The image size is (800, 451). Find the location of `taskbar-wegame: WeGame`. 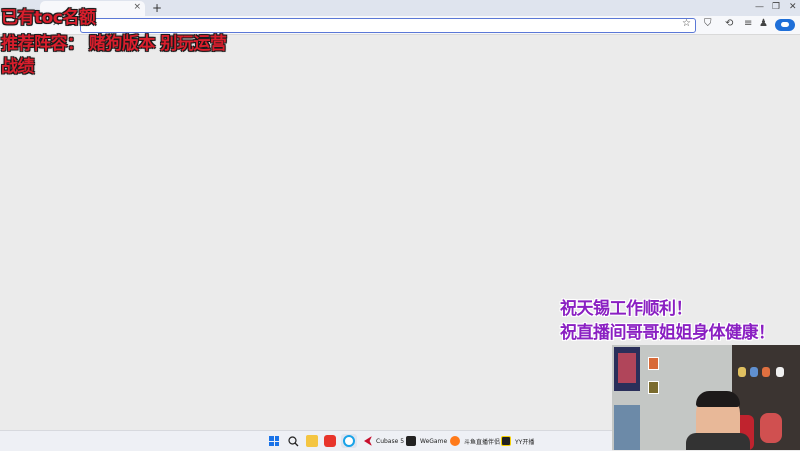

taskbar-wegame: WeGame is located at coordinates (426, 441).